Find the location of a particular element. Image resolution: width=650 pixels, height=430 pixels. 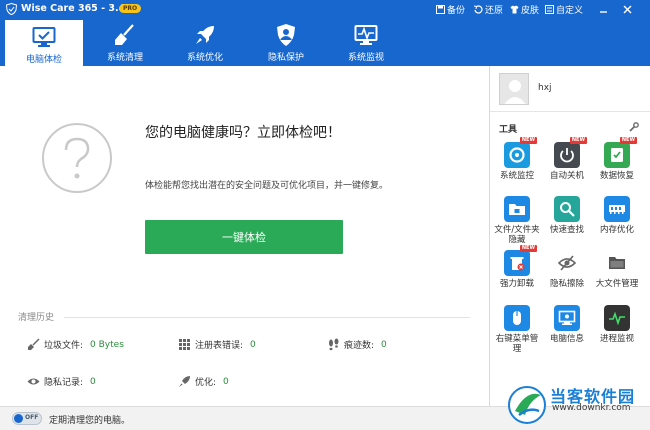

user-profile: hxj is located at coordinates (570, 89).